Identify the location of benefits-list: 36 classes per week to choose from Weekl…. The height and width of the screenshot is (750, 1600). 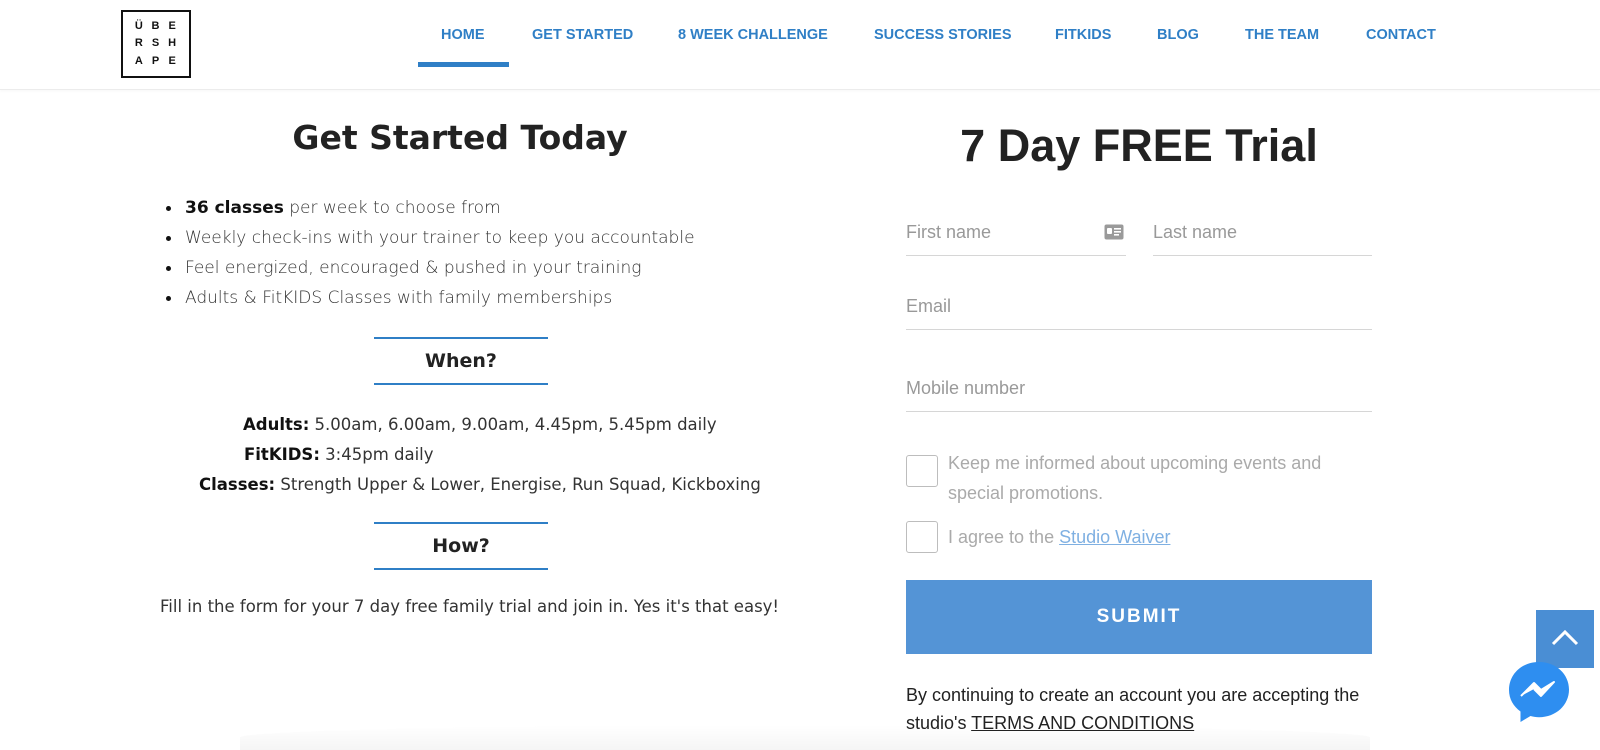
(430, 256).